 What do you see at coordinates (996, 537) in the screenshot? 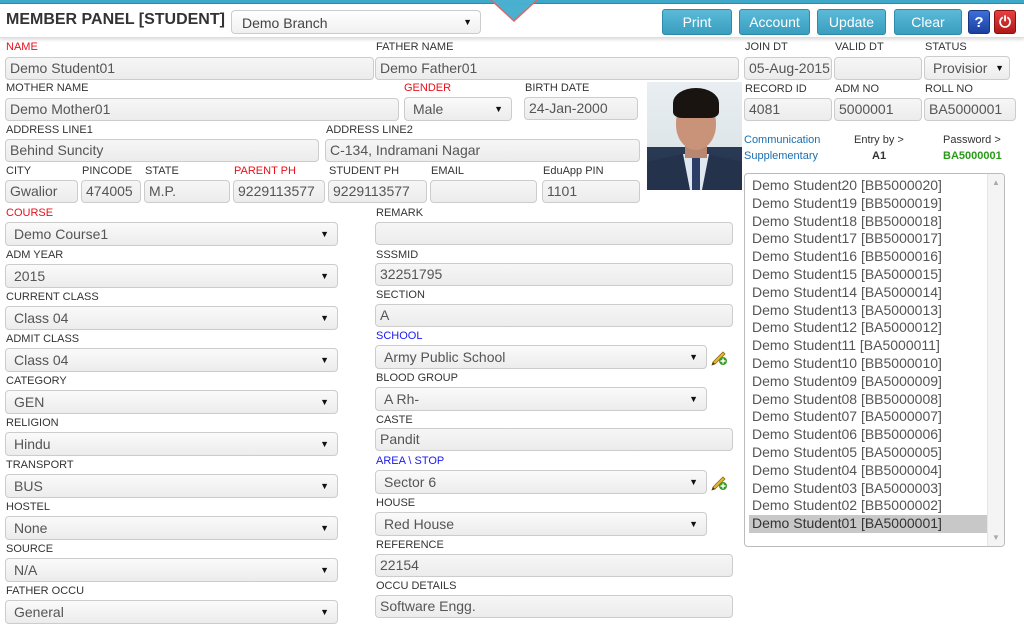
I see `scroll-down-icon: ▼` at bounding box center [996, 537].